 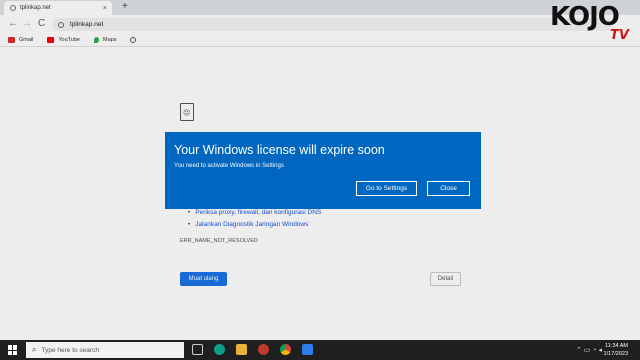 I want to click on go-to-settings-button: Go to Settings, so click(x=386, y=188).